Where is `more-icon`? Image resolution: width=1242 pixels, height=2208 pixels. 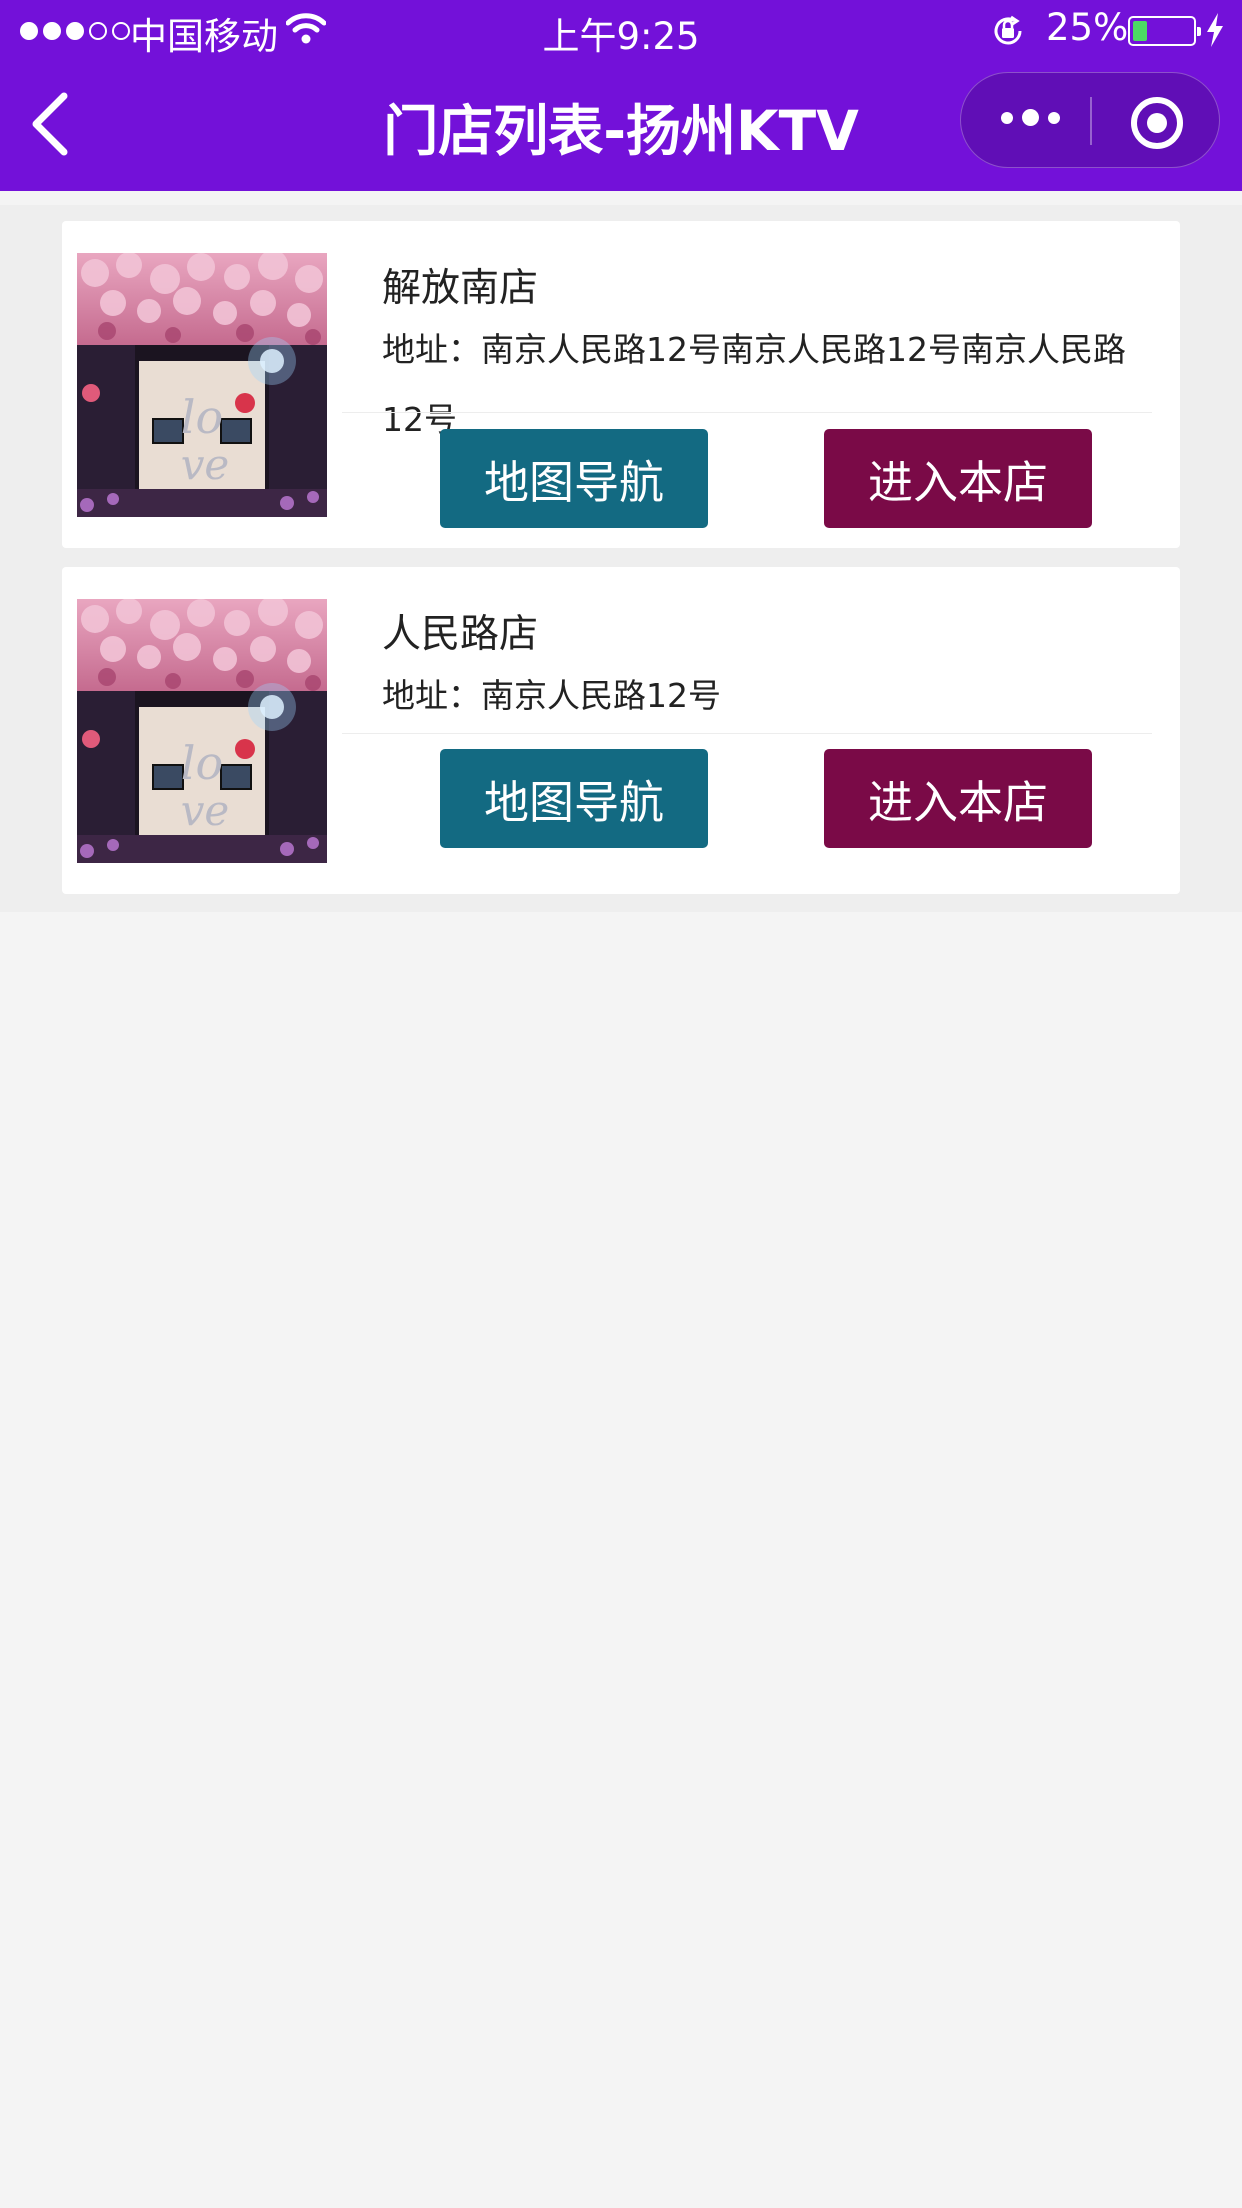 more-icon is located at coordinates (1030, 117).